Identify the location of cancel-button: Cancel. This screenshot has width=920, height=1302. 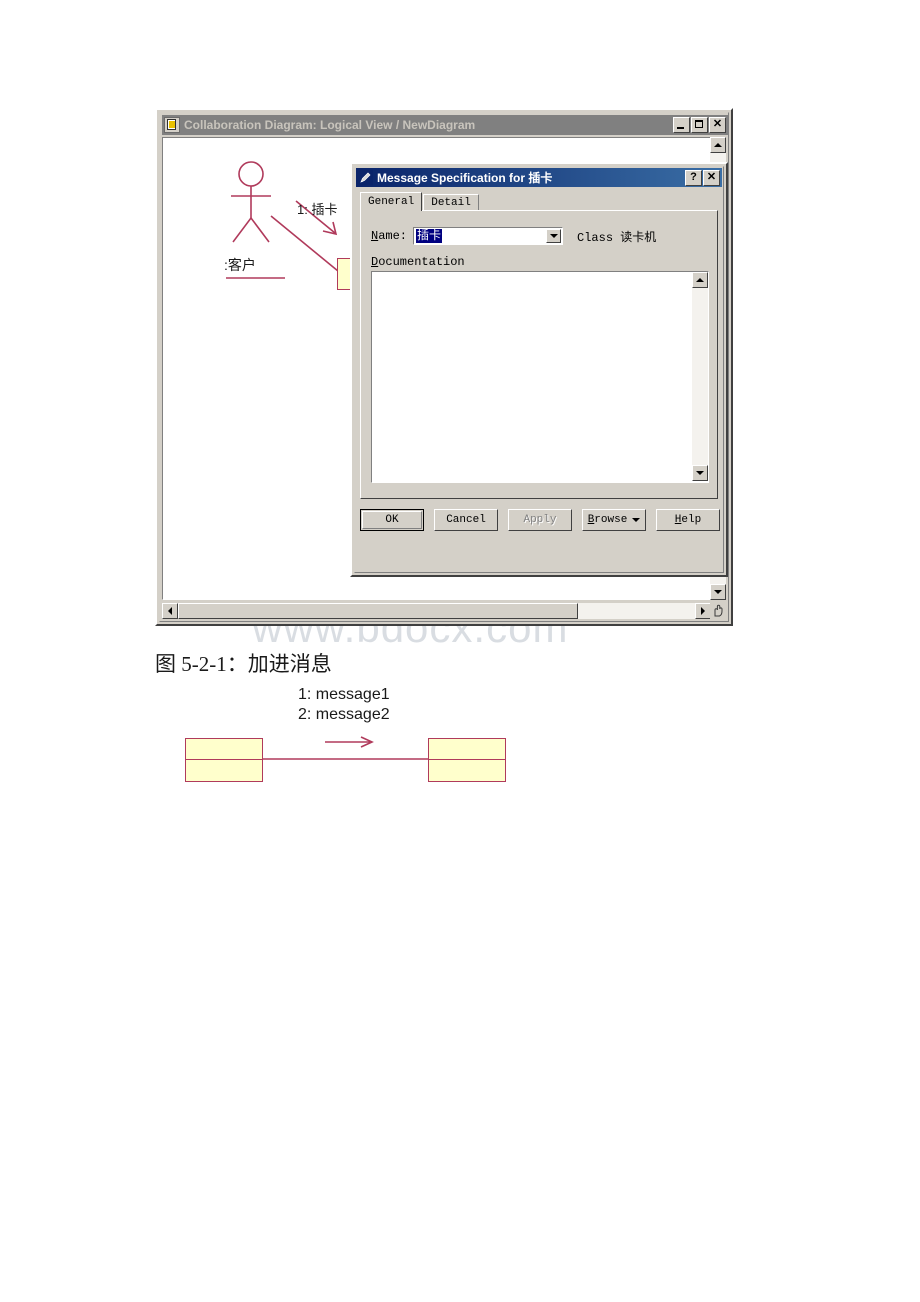
(466, 520).